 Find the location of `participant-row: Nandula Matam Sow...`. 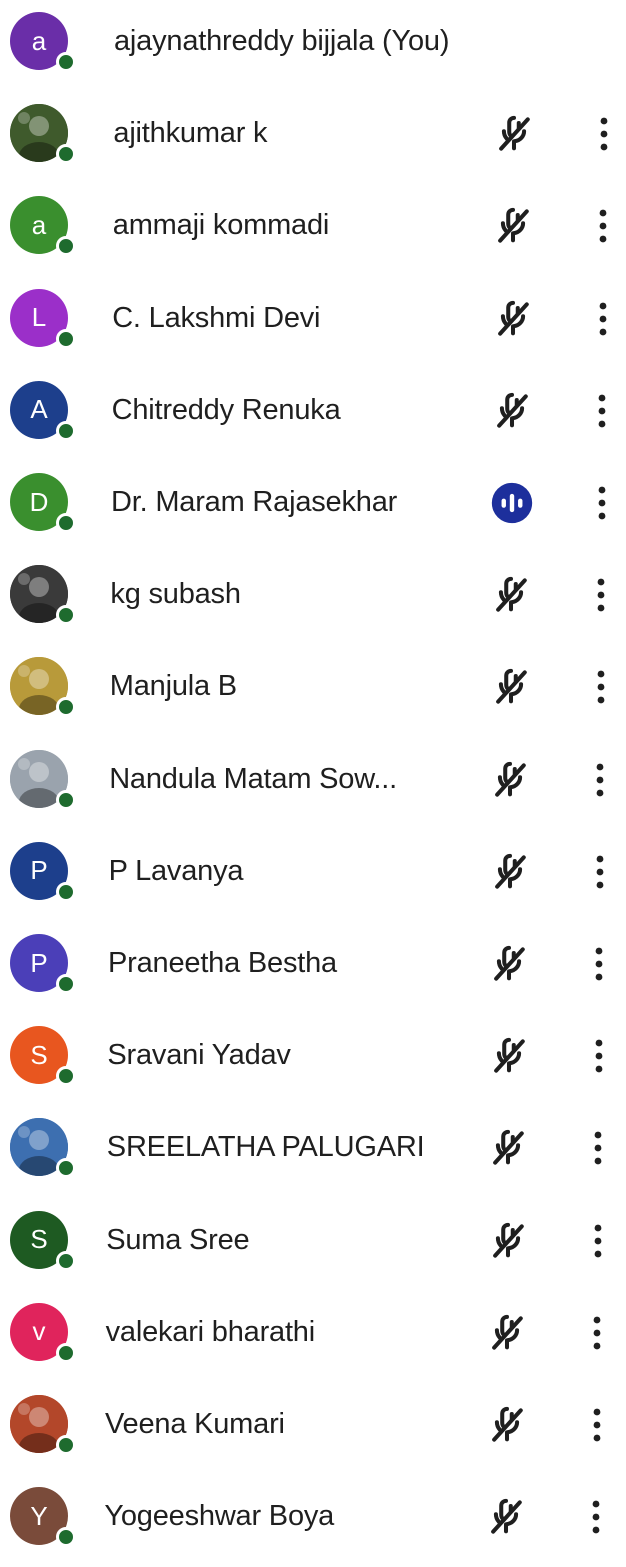

participant-row: Nandula Matam Sow... is located at coordinates (313, 784).